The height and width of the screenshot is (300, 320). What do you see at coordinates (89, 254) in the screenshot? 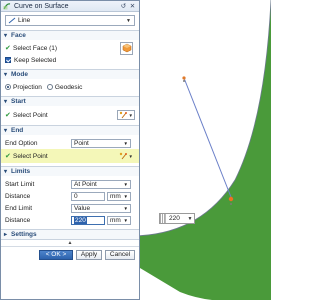
I see `apply-button: Apply` at bounding box center [89, 254].